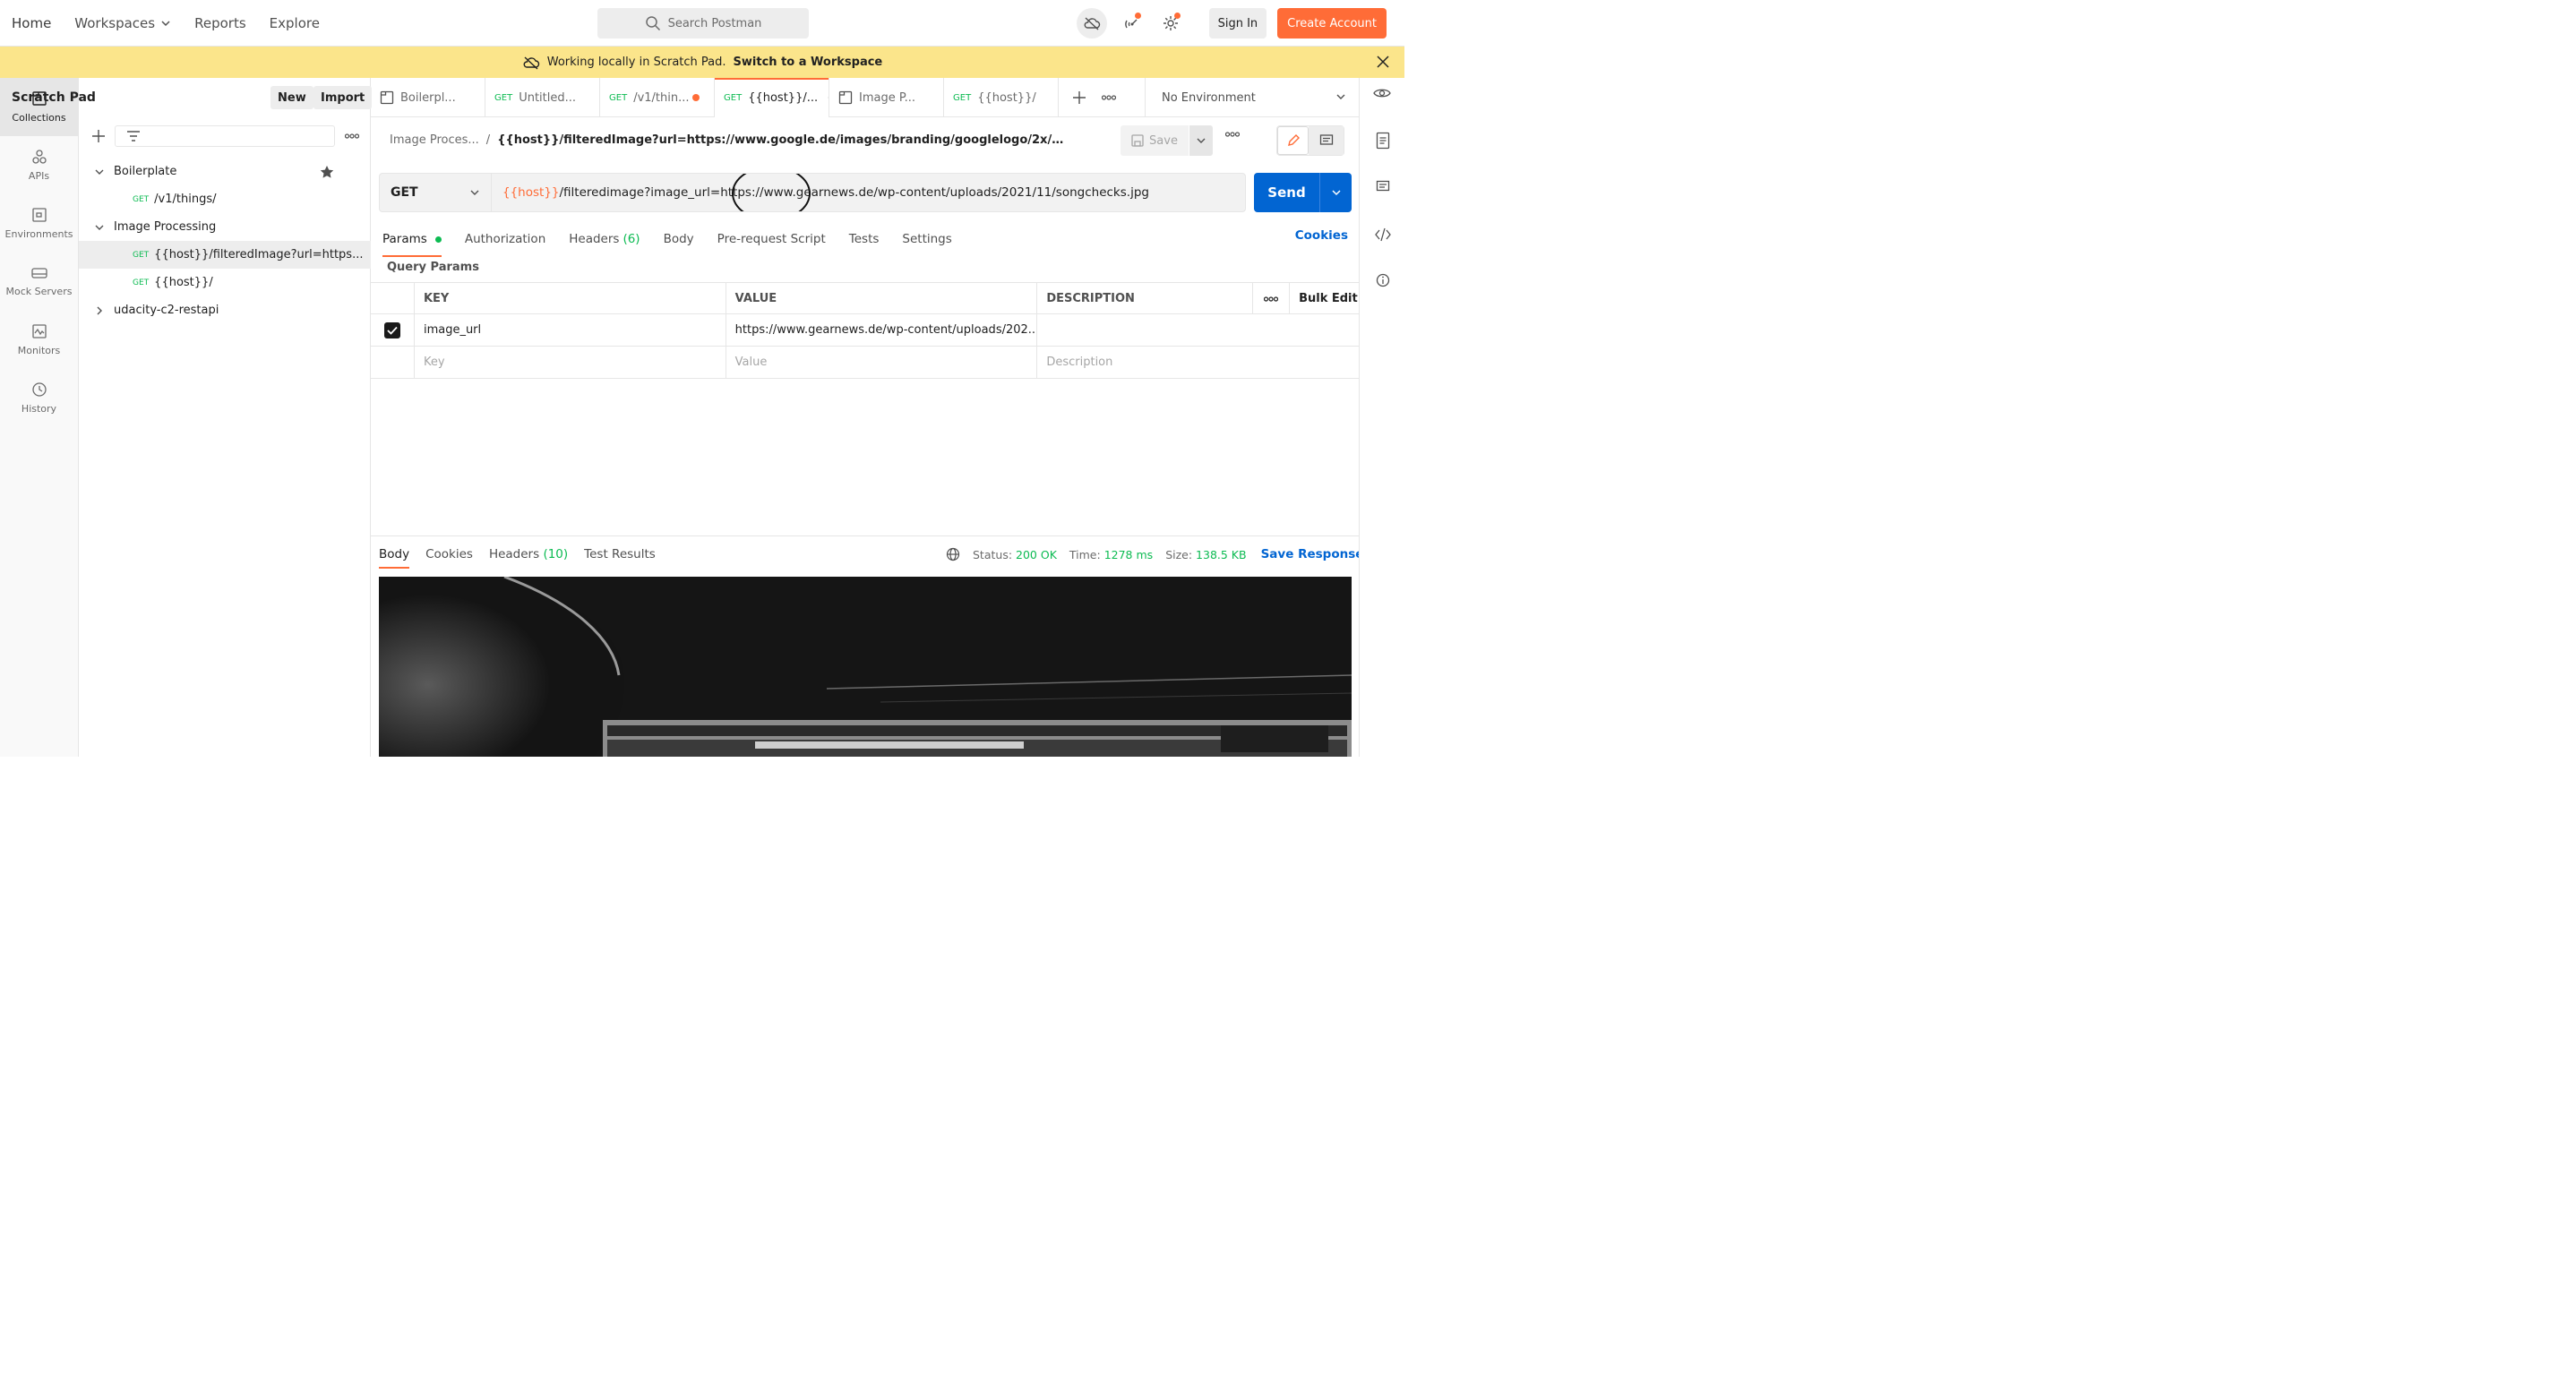  What do you see at coordinates (225, 227) in the screenshot?
I see `collection-image-processing: Image Processing` at bounding box center [225, 227].